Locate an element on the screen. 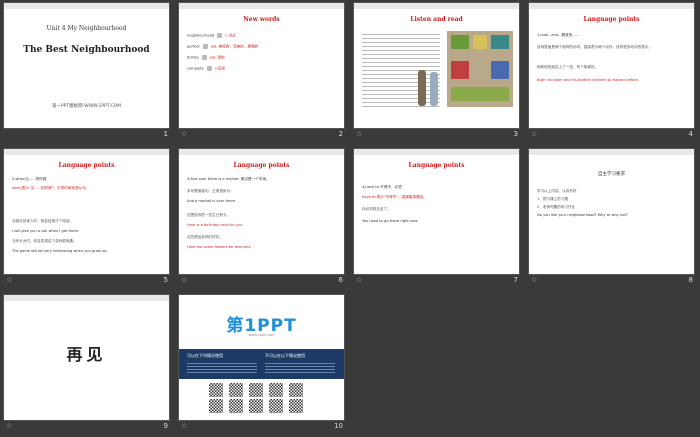  slide-footer: 第一PPT模板网-WWW.1PPT.COM is located at coordinates (86, 106).